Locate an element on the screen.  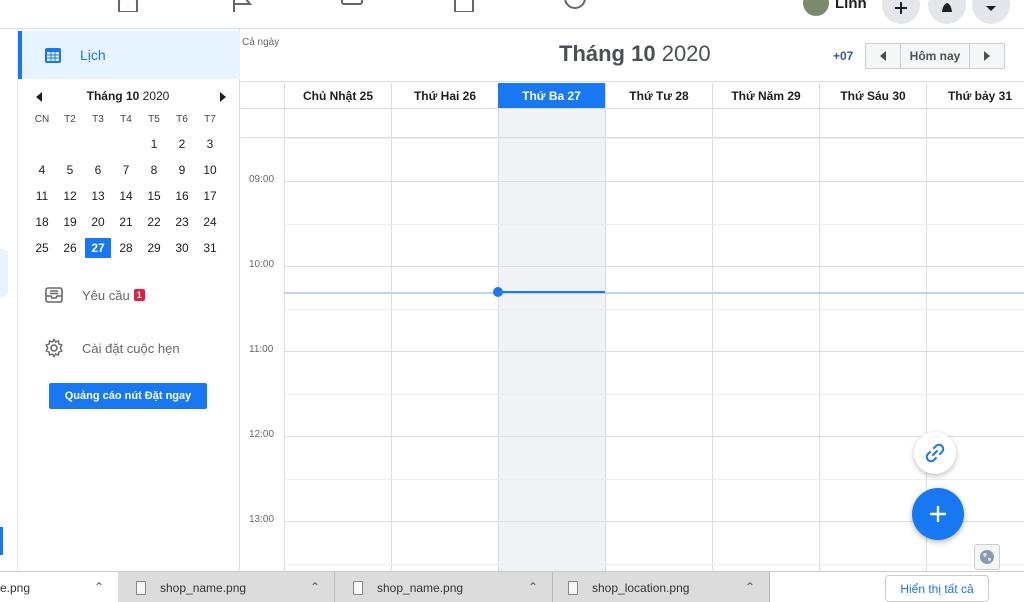
mini-calendar-day: 17 is located at coordinates (210, 196).